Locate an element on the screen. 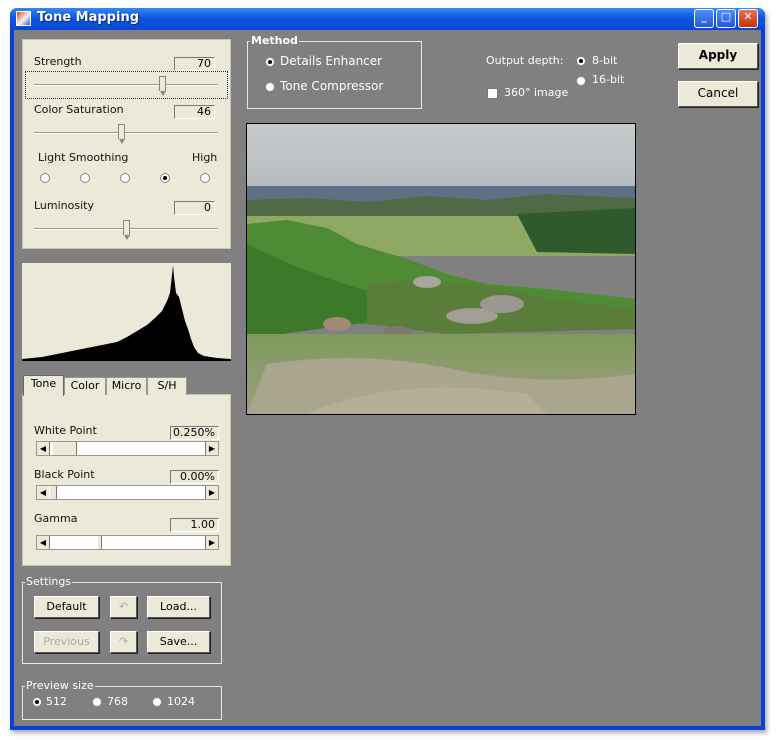 This screenshot has height=740, width=777. histogram-panel is located at coordinates (126, 312).